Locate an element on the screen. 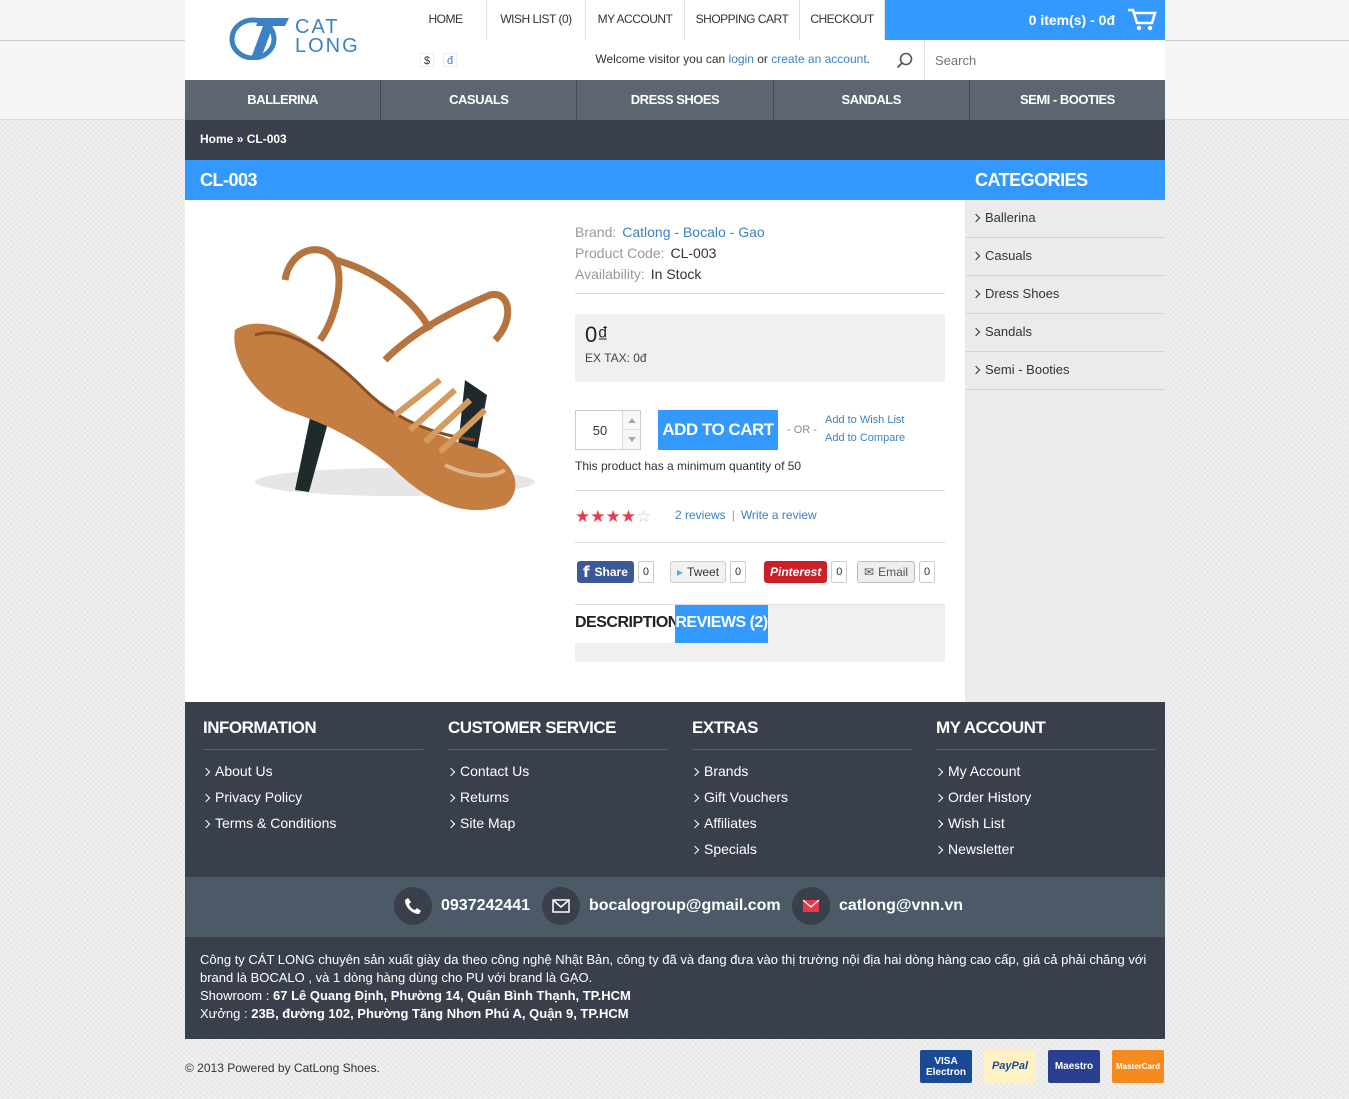  footer-link-label: About Us is located at coordinates (244, 771).